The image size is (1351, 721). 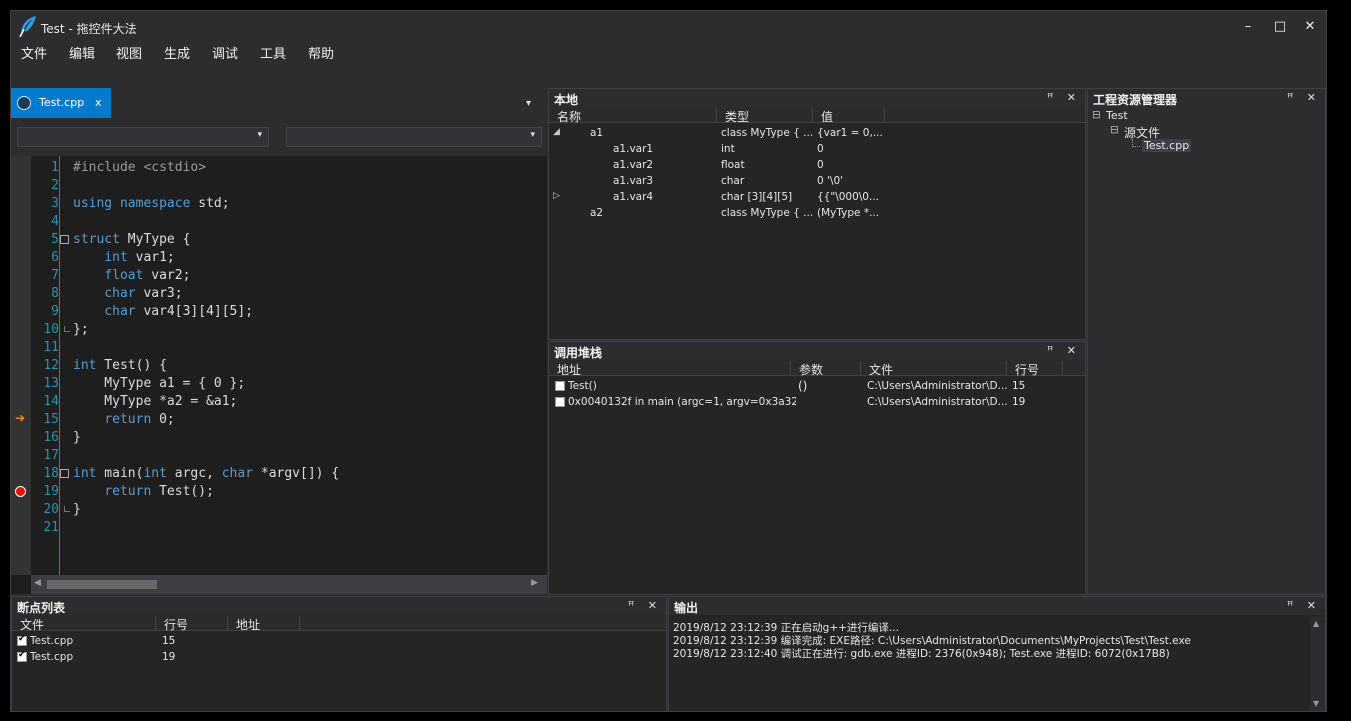 I want to click on tab-close-button: x, so click(x=98, y=102).